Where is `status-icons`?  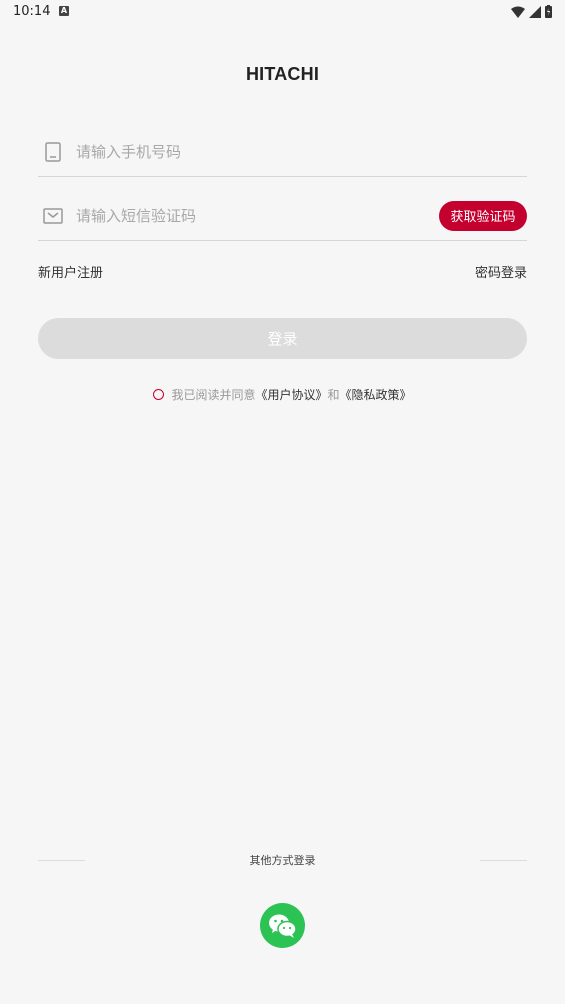 status-icons is located at coordinates (531, 11).